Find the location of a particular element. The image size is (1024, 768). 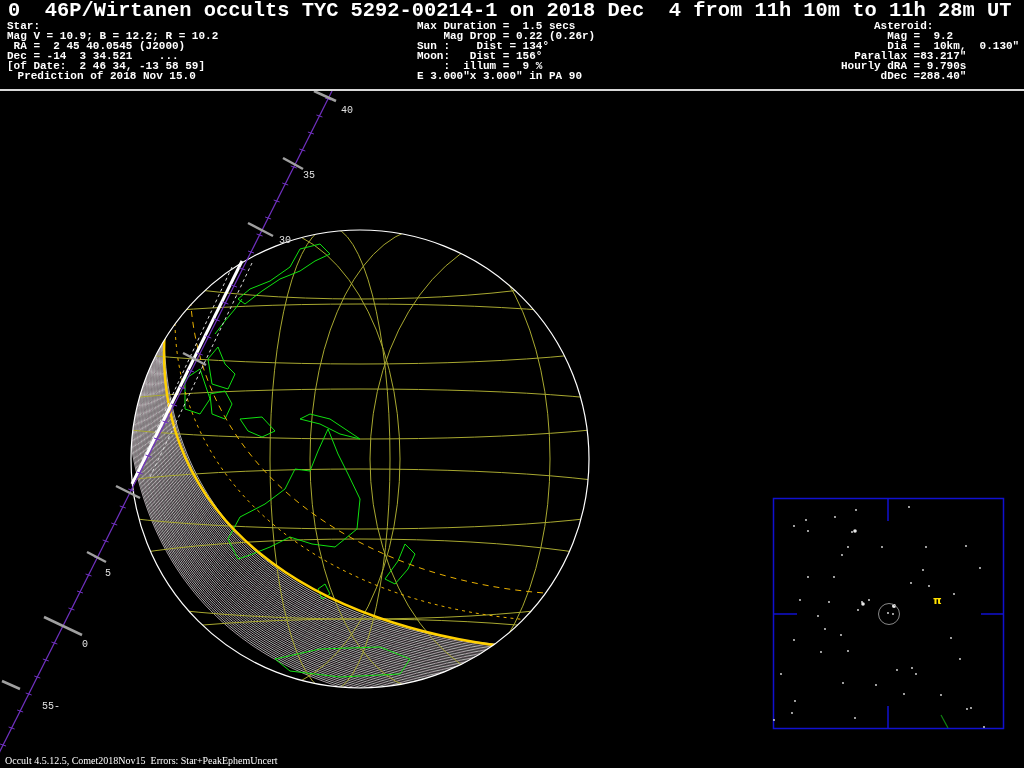

track-label: 0 is located at coordinates (85, 644).